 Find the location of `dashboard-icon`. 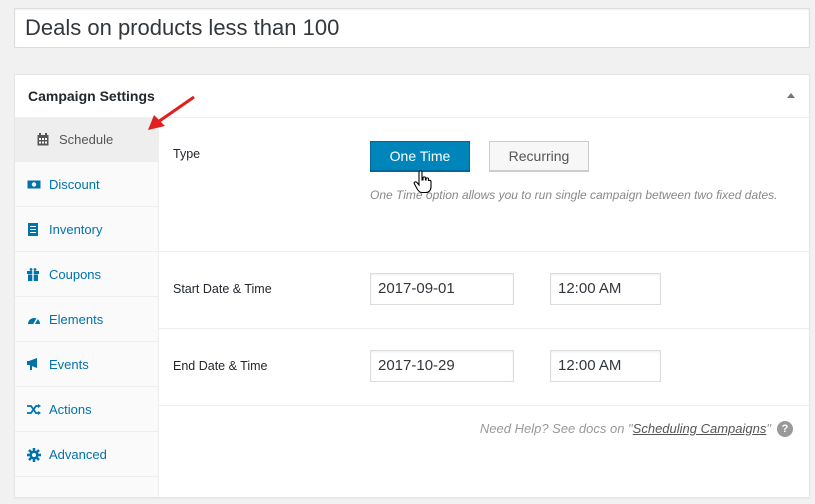

dashboard-icon is located at coordinates (34, 321).